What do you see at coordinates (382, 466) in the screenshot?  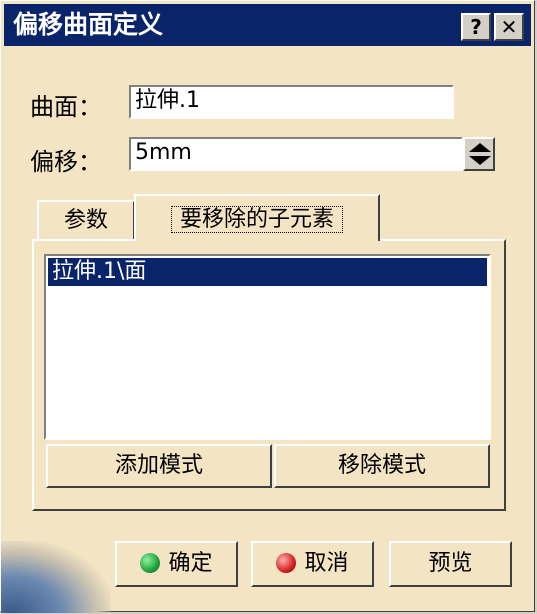 I see `remove-mode-button: 移除模式` at bounding box center [382, 466].